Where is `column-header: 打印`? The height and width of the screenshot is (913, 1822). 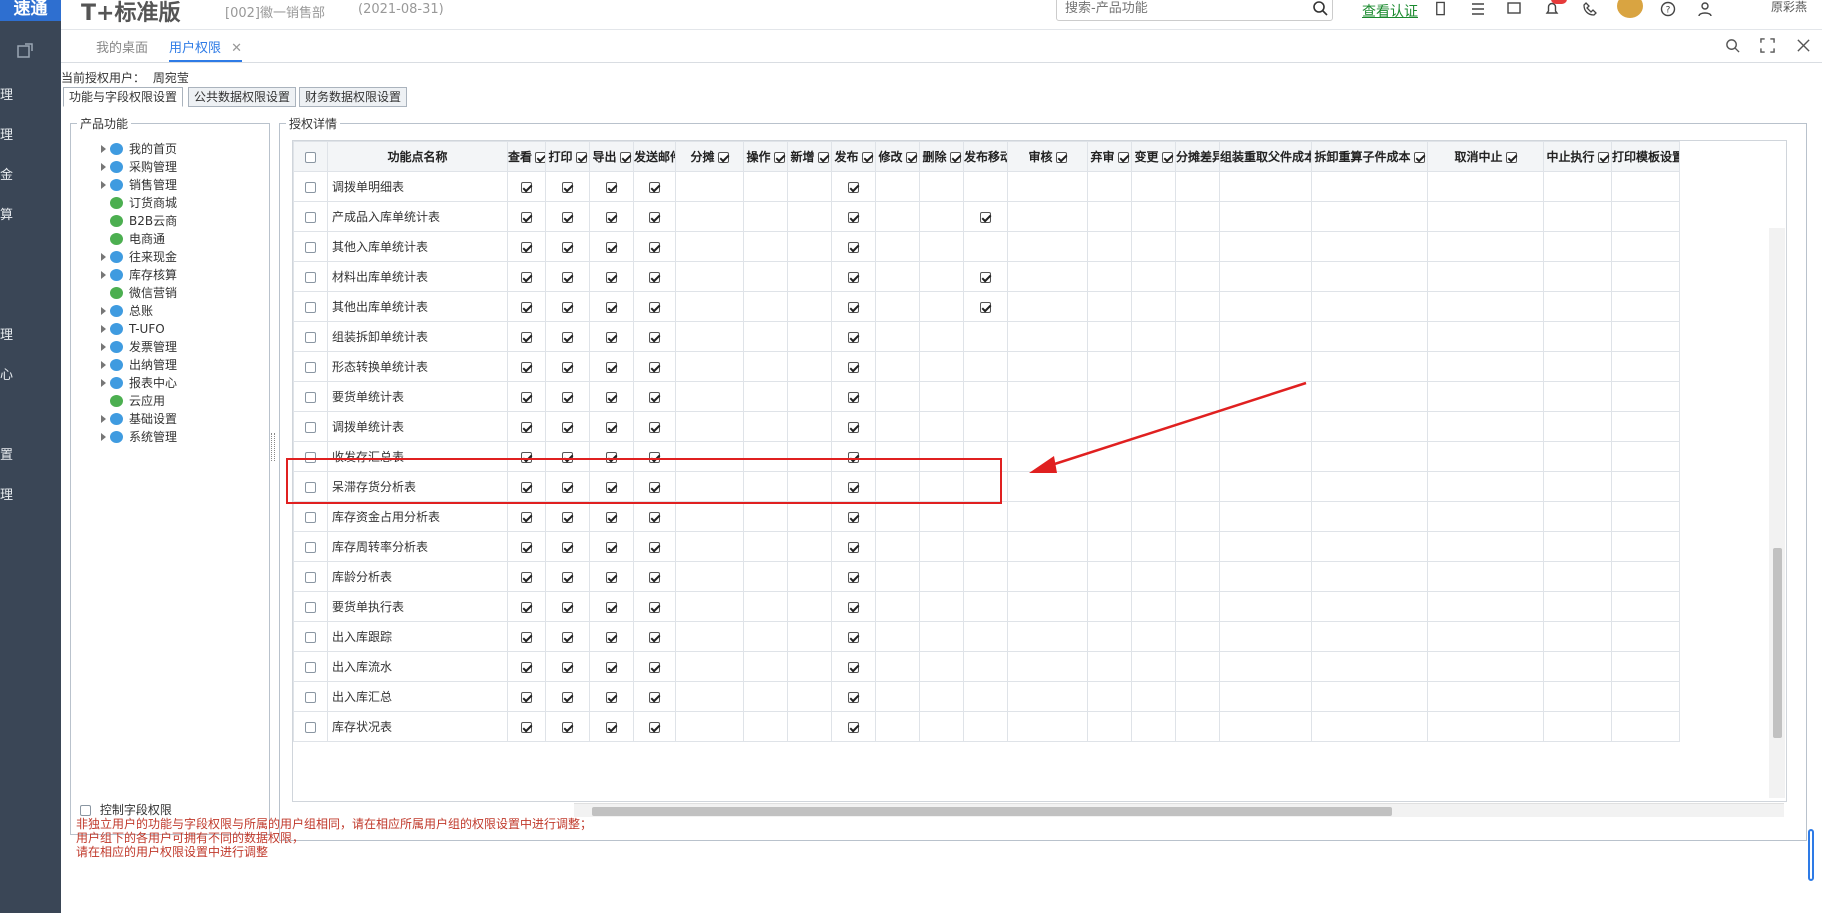
column-header: 打印 is located at coordinates (567, 156).